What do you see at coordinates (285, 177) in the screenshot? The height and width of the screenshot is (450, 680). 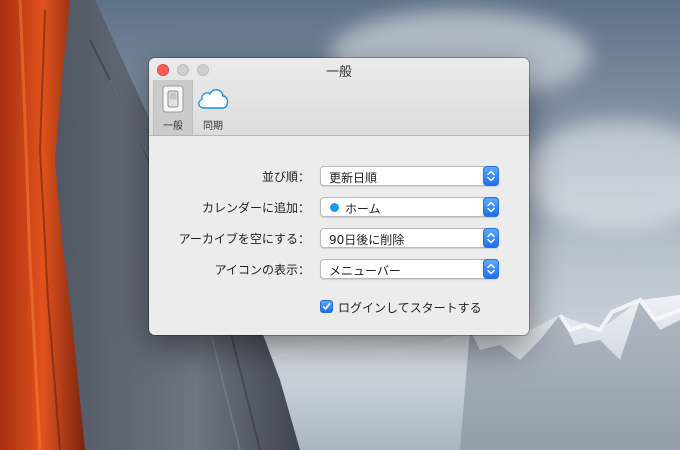 I see `sort-label: 並び順：` at bounding box center [285, 177].